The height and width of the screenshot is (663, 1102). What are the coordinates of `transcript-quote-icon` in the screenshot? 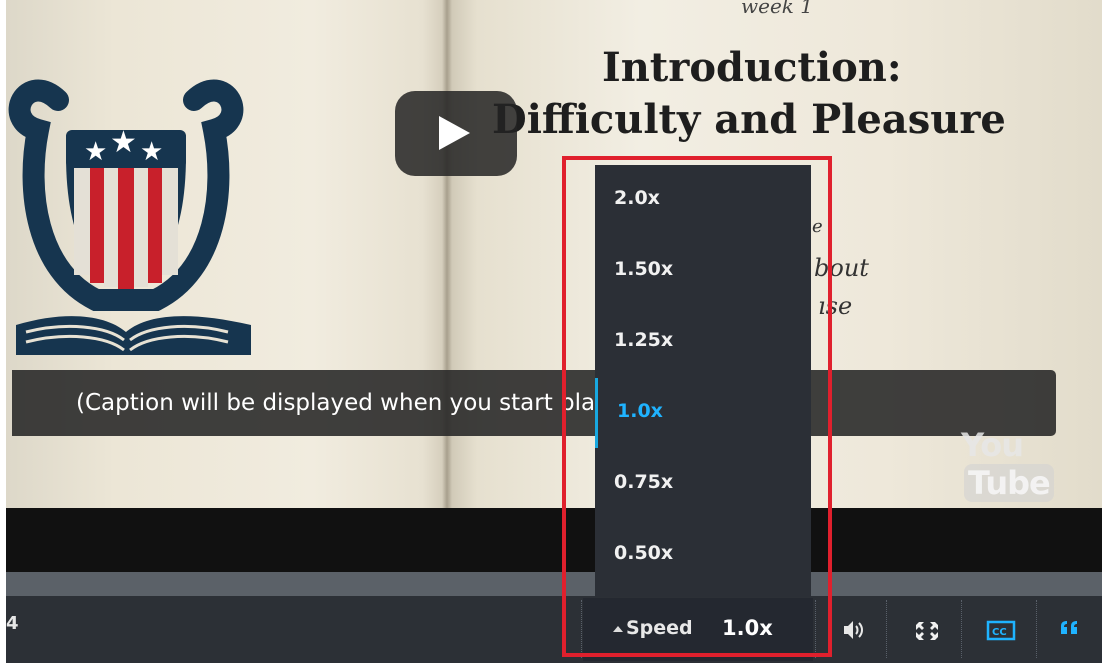 It's located at (1069, 627).